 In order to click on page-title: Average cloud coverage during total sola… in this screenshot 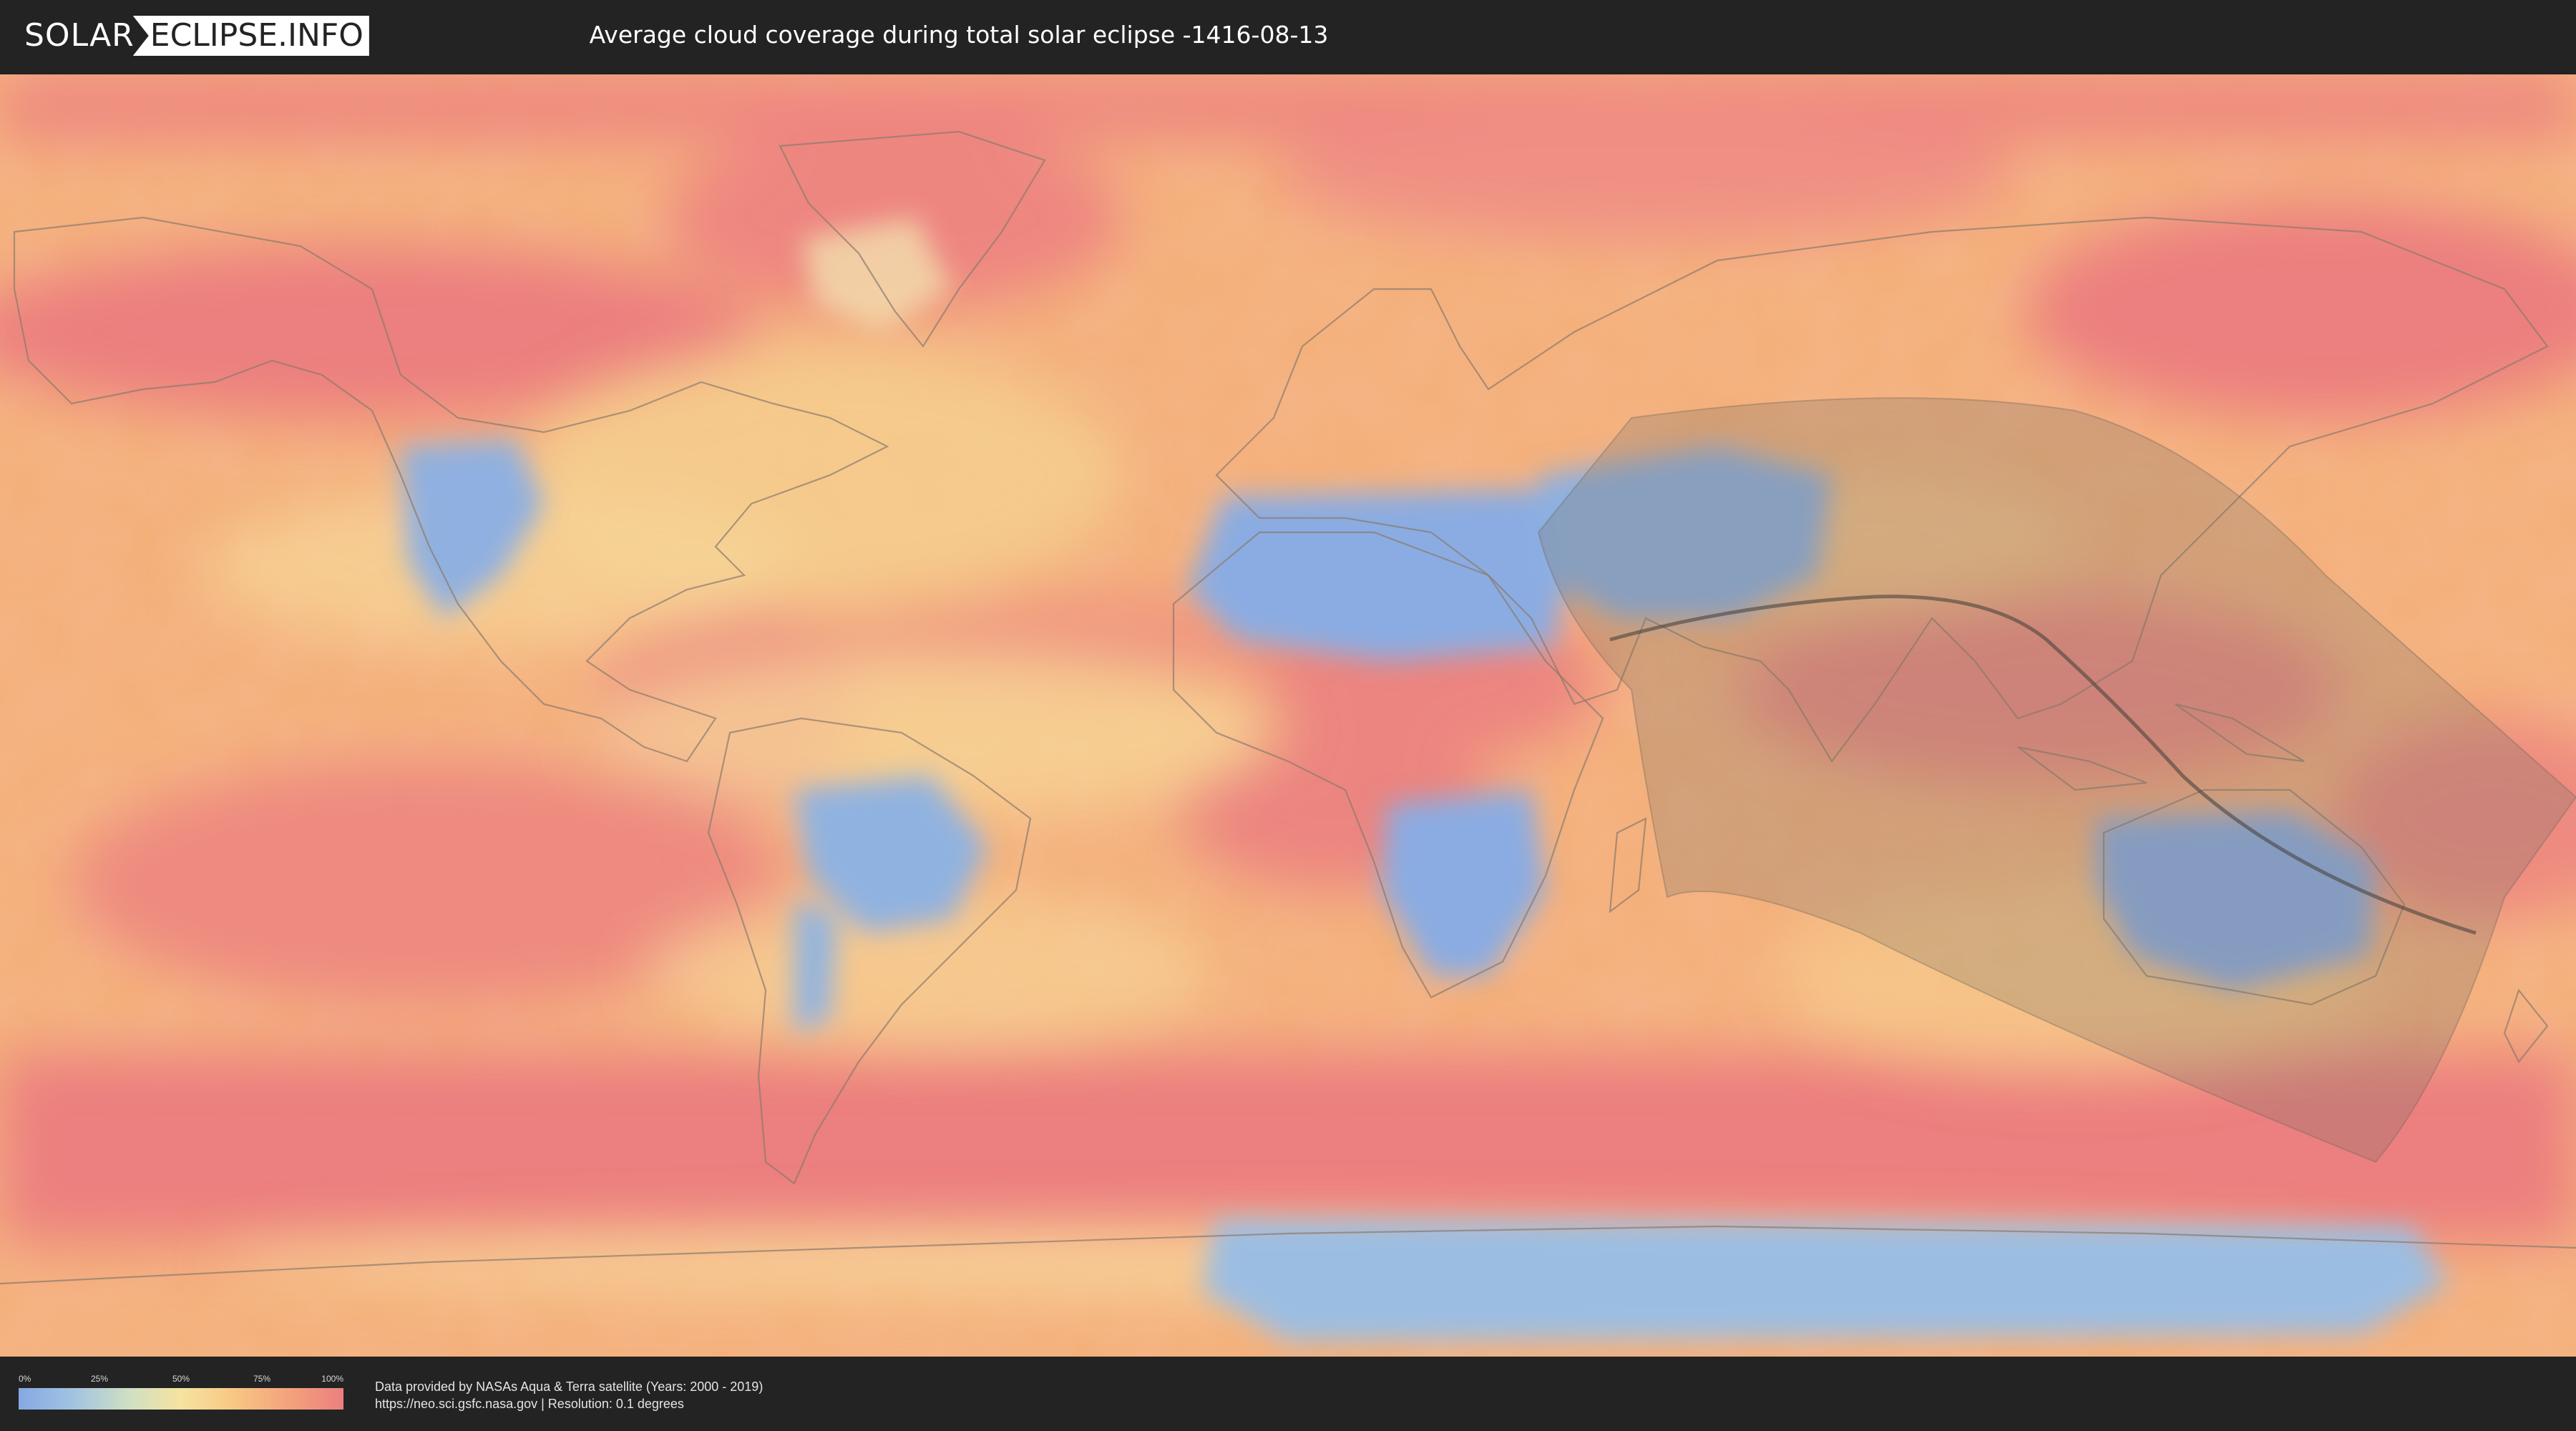, I will do `click(959, 35)`.